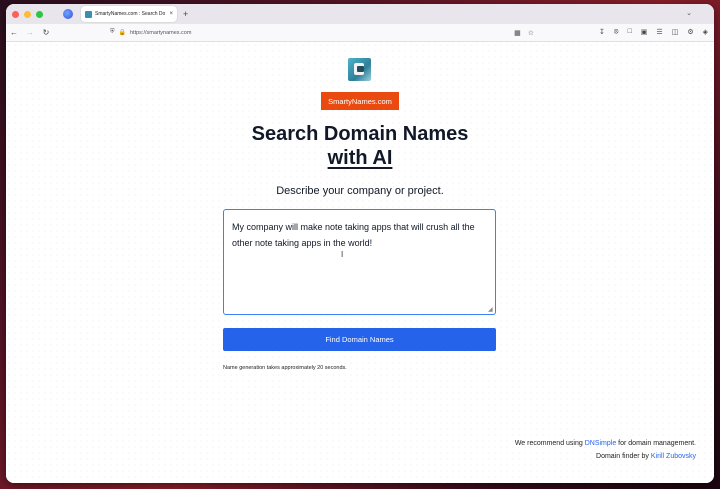 Image resolution: width=720 pixels, height=489 pixels. What do you see at coordinates (15, 14) in the screenshot?
I see `close-window-button` at bounding box center [15, 14].